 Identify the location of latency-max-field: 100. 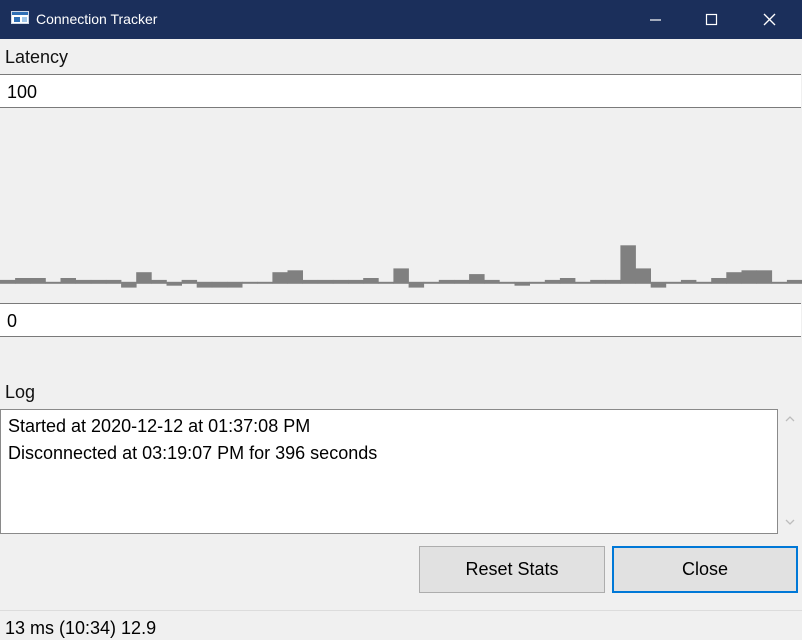
(400, 91).